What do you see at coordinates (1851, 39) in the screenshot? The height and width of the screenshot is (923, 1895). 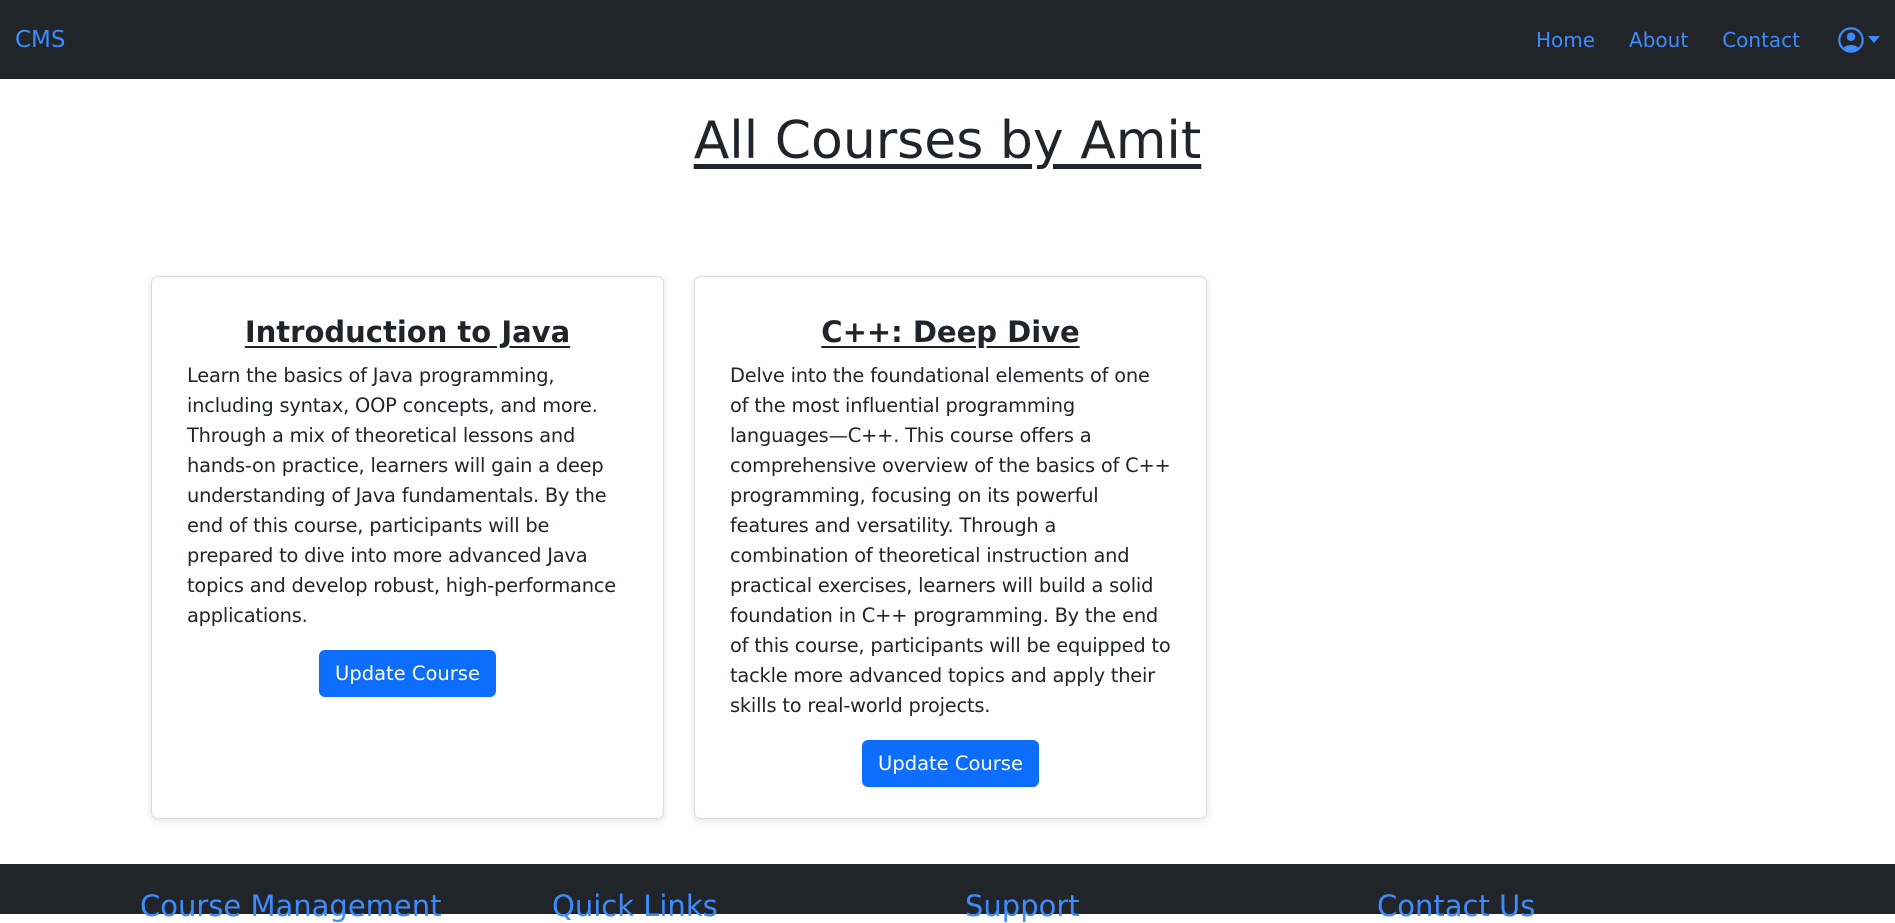 I see `user-circle-icon` at bounding box center [1851, 39].